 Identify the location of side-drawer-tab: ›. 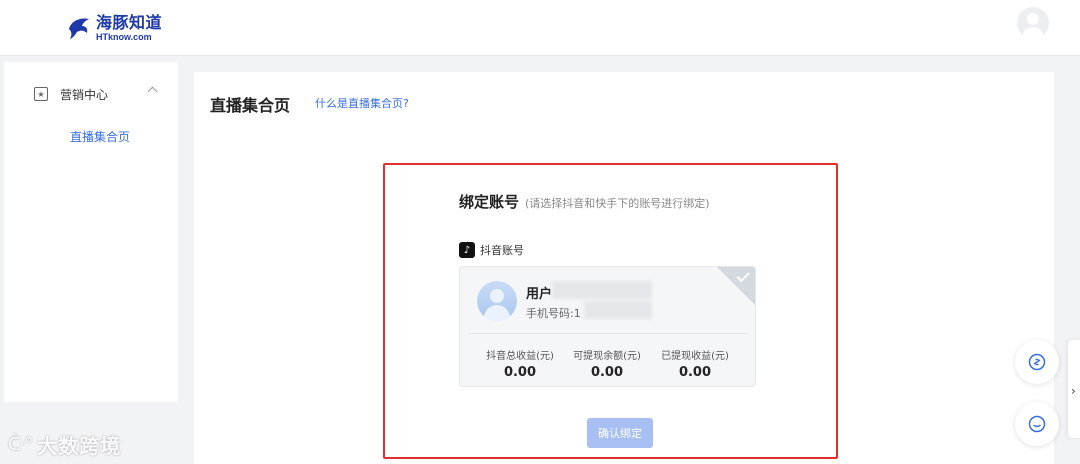
(1074, 389).